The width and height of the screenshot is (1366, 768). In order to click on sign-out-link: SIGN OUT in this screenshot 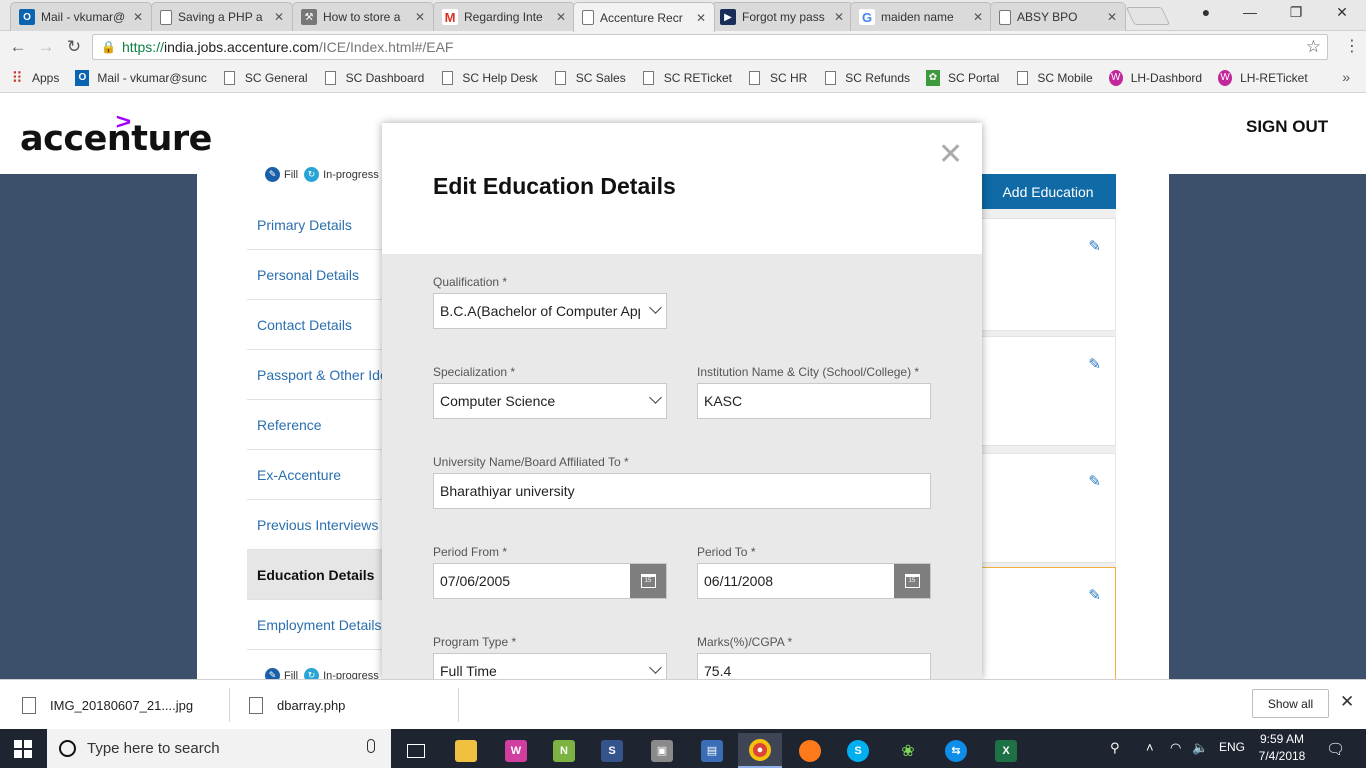, I will do `click(1287, 127)`.